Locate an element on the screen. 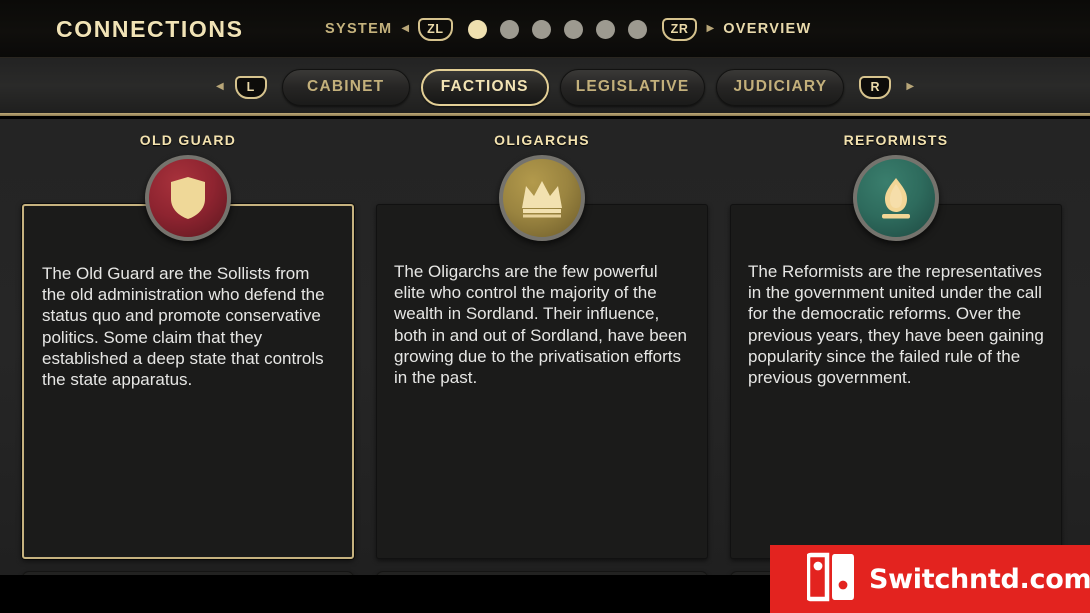 The width and height of the screenshot is (1090, 613). crown-icon is located at coordinates (542, 199).